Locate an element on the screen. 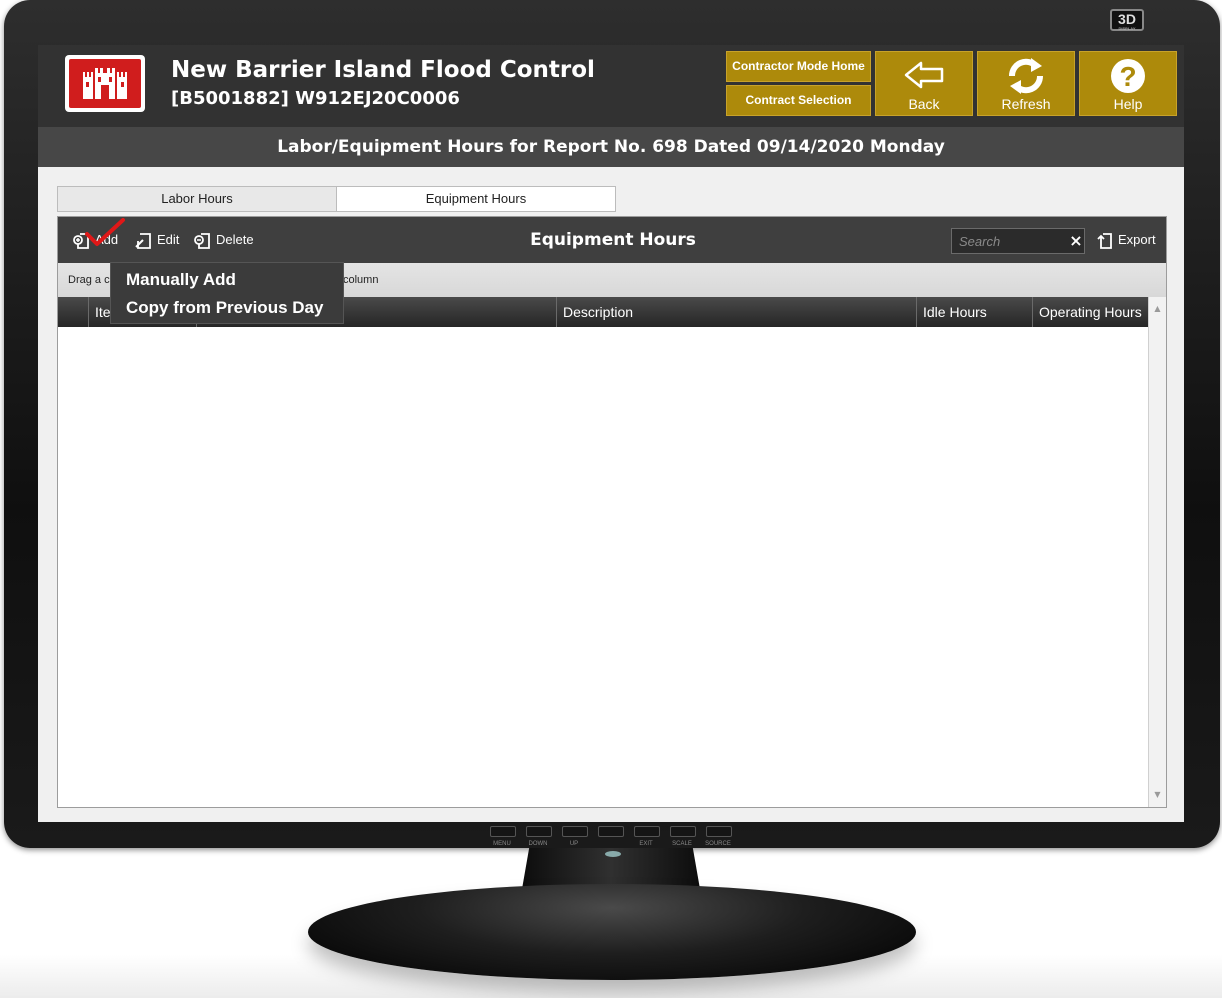  column-header-operating-hours: Operating Hours is located at coordinates (1090, 312).